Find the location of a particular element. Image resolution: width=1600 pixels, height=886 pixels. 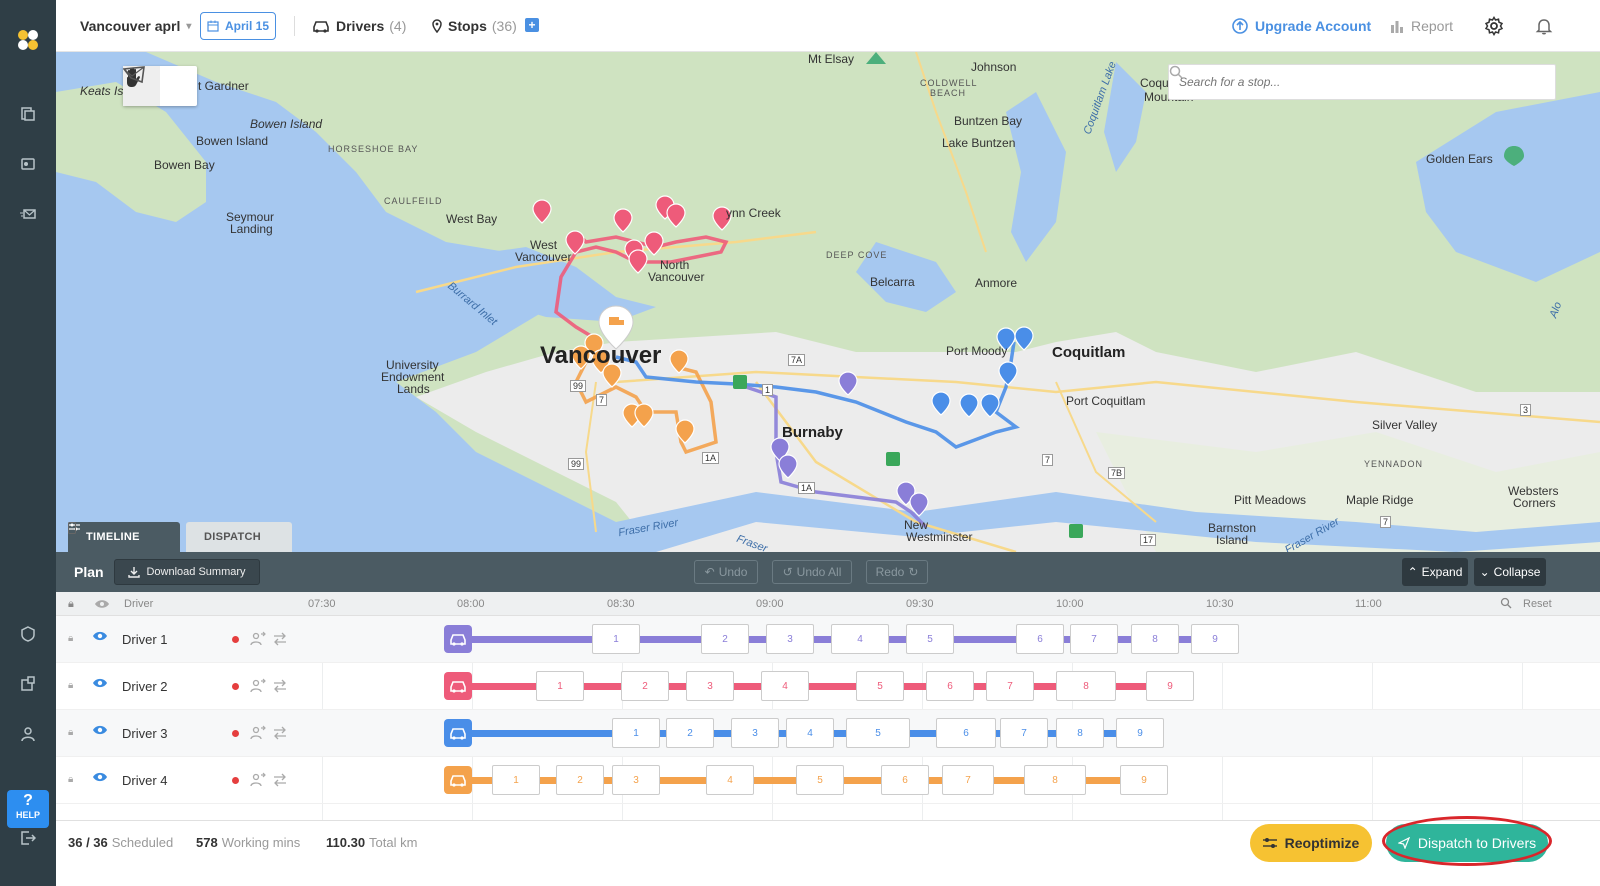

lasso-tool-button is located at coordinates (160, 86).